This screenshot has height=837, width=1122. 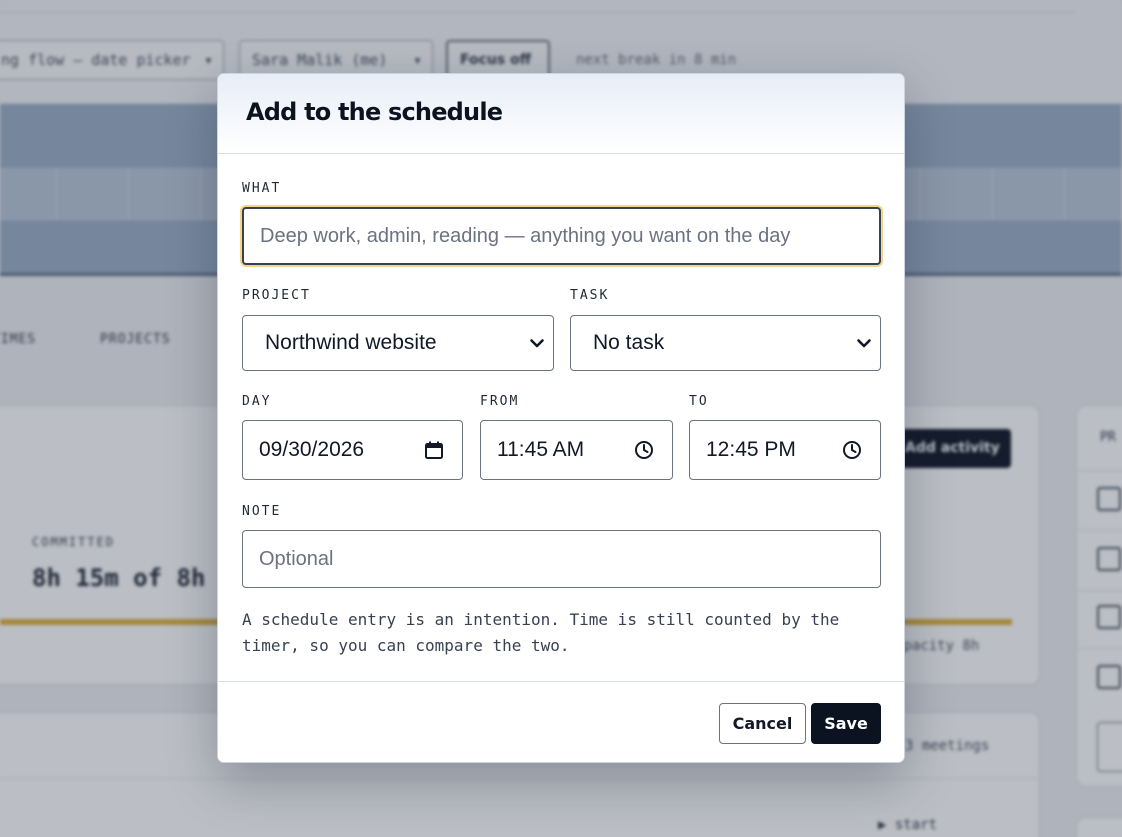 What do you see at coordinates (846, 723) in the screenshot?
I see `save-button: Save` at bounding box center [846, 723].